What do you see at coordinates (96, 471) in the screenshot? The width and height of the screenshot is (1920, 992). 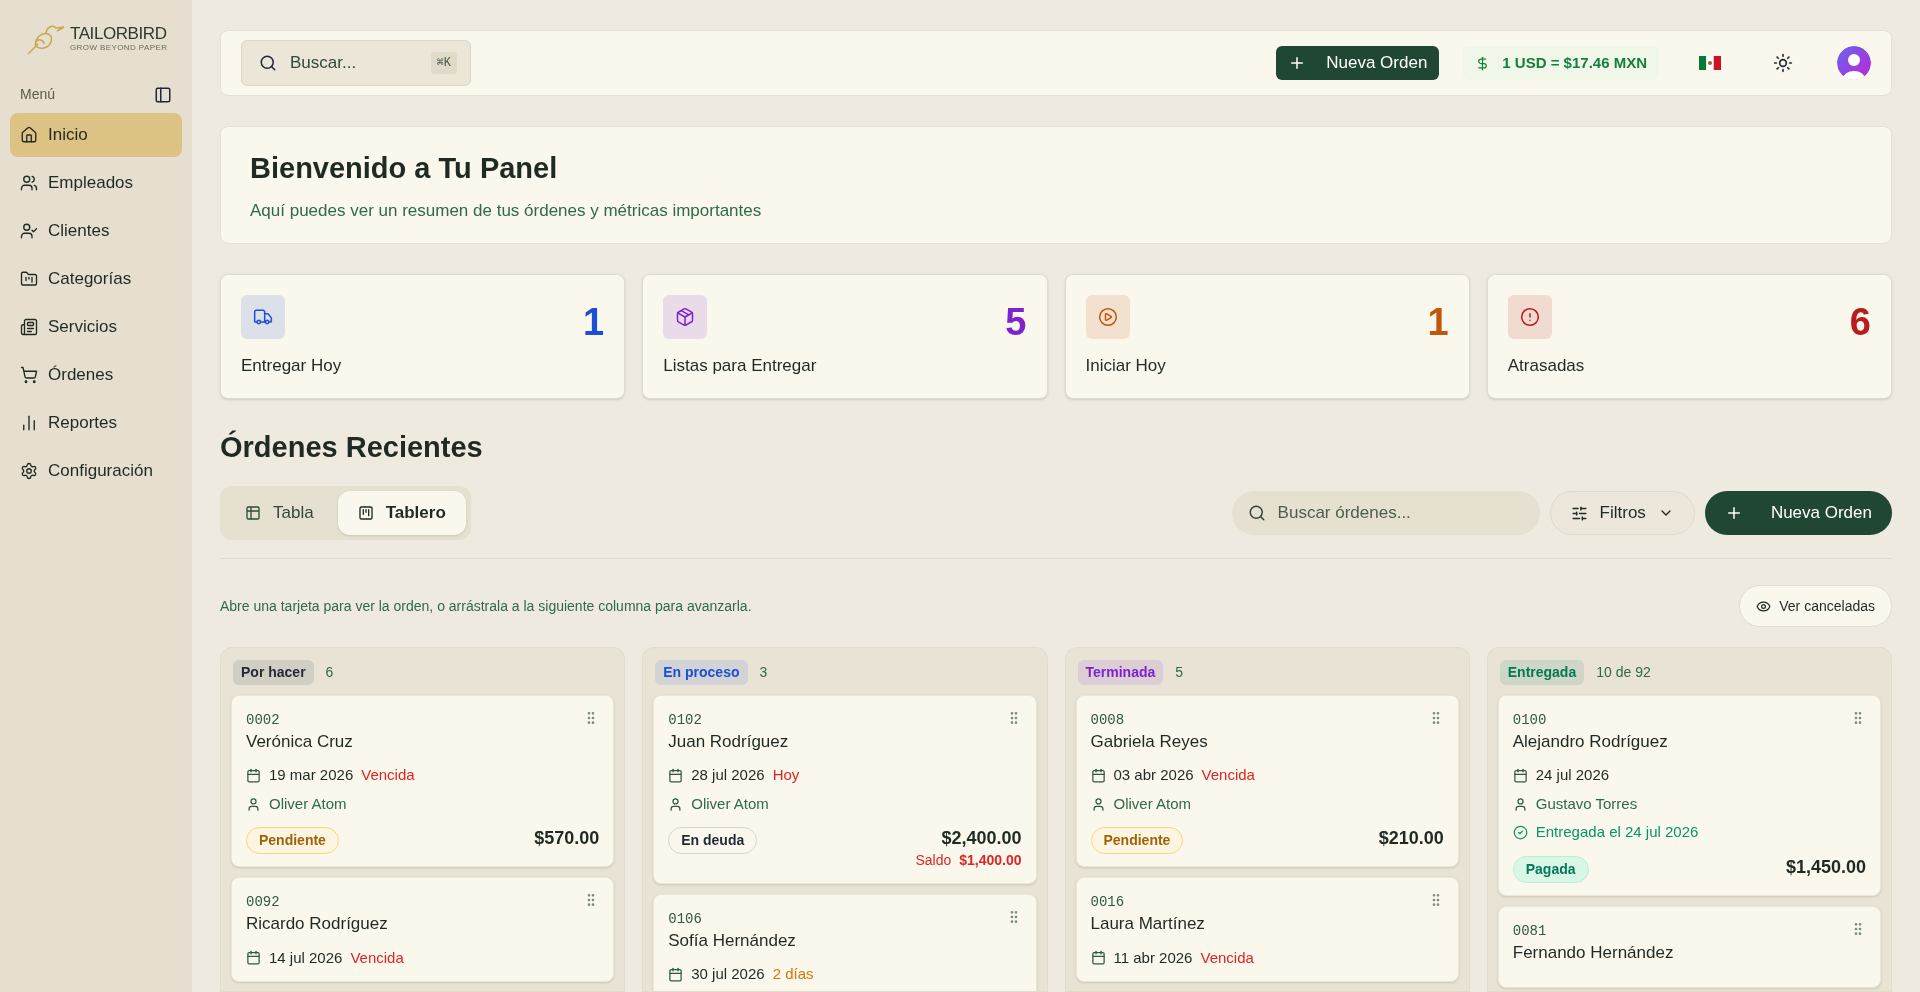 I see `nav-item: Configuración` at bounding box center [96, 471].